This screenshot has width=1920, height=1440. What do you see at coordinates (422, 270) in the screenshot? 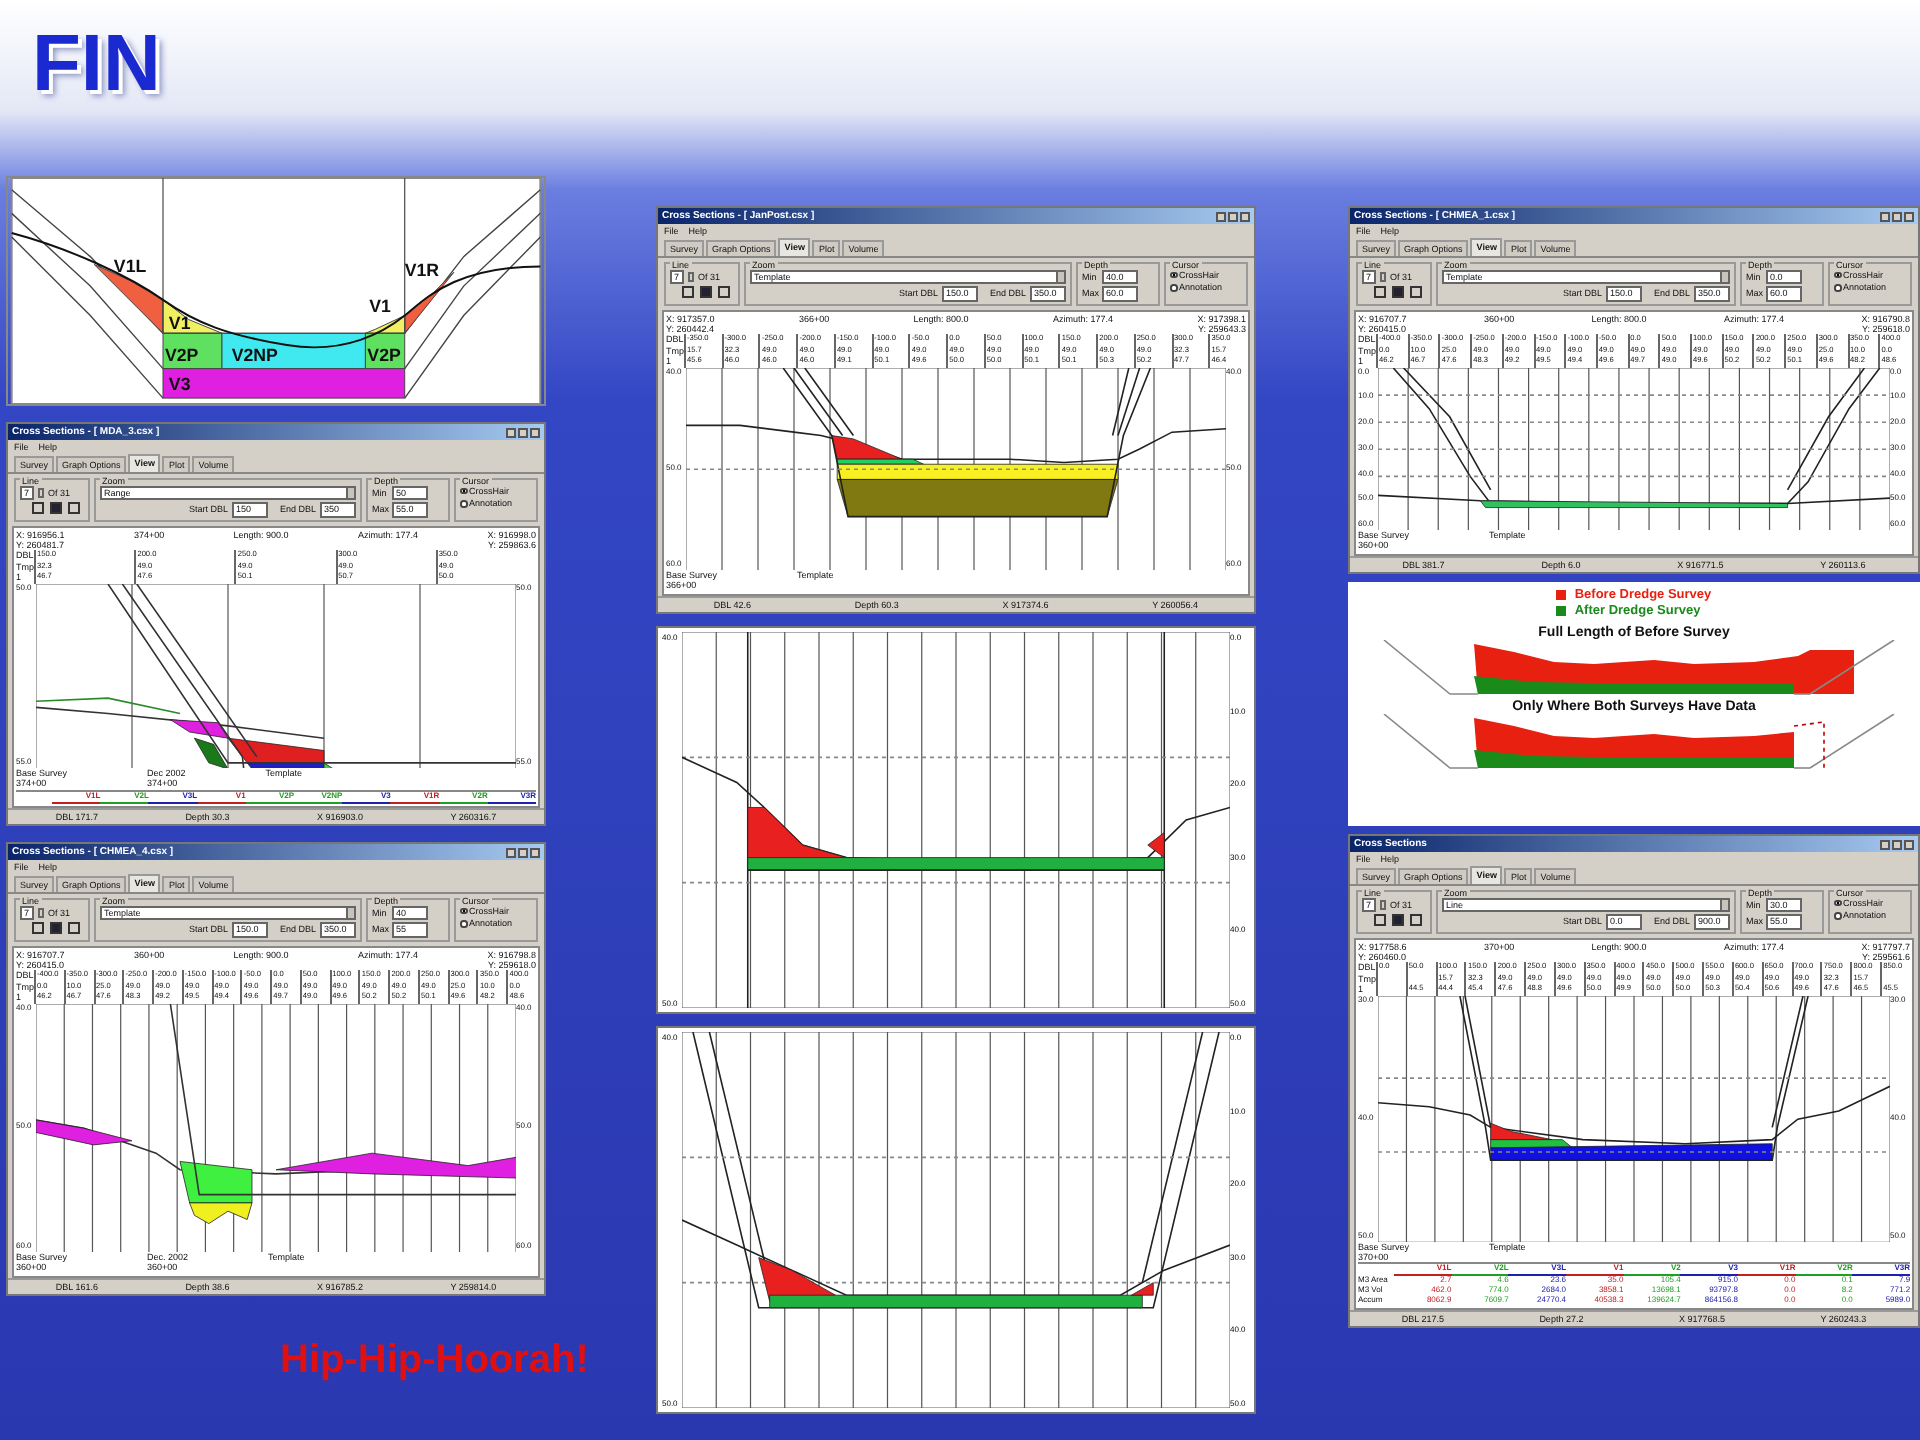
I see `volume-label: V1R` at bounding box center [422, 270].